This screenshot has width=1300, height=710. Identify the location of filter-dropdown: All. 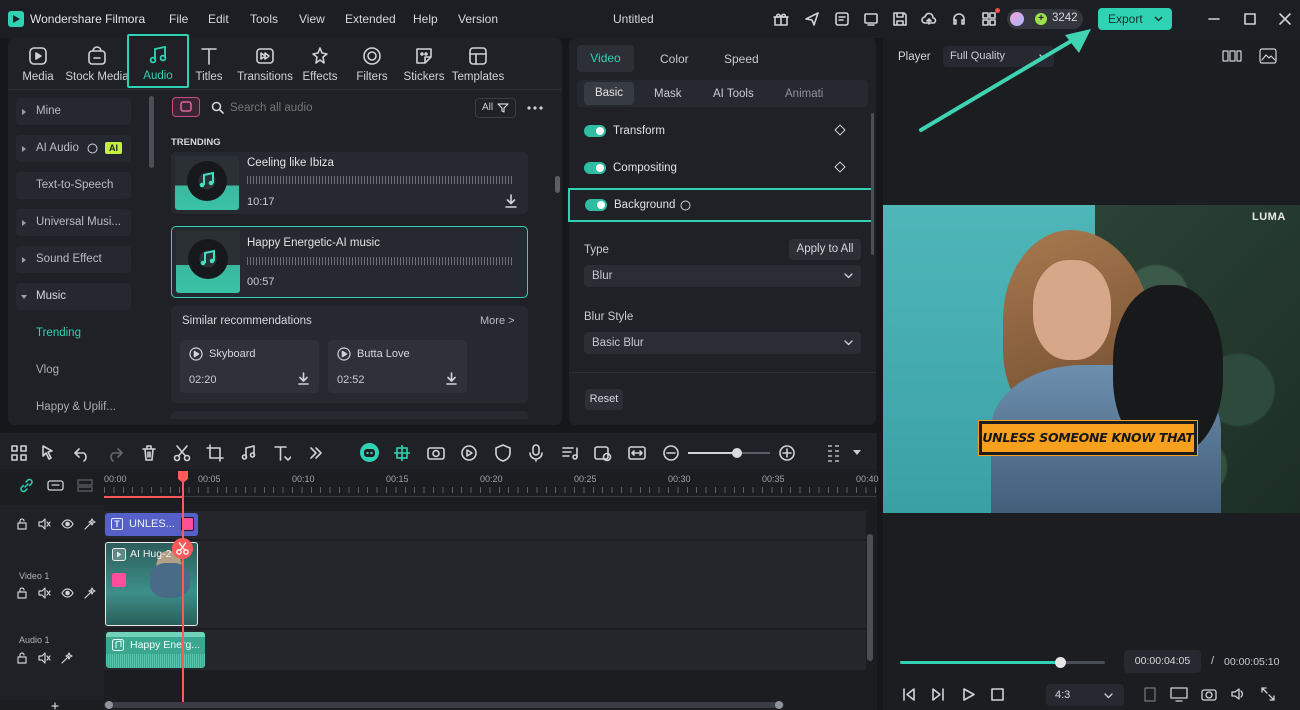
(495, 108).